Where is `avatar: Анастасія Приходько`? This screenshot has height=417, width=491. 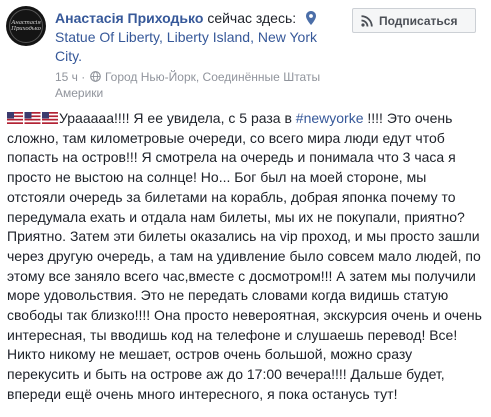
avatar: Анастасія Приходько is located at coordinates (26, 26).